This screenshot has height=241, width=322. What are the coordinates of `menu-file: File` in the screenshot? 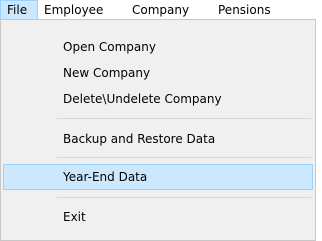 It's located at (19, 10).